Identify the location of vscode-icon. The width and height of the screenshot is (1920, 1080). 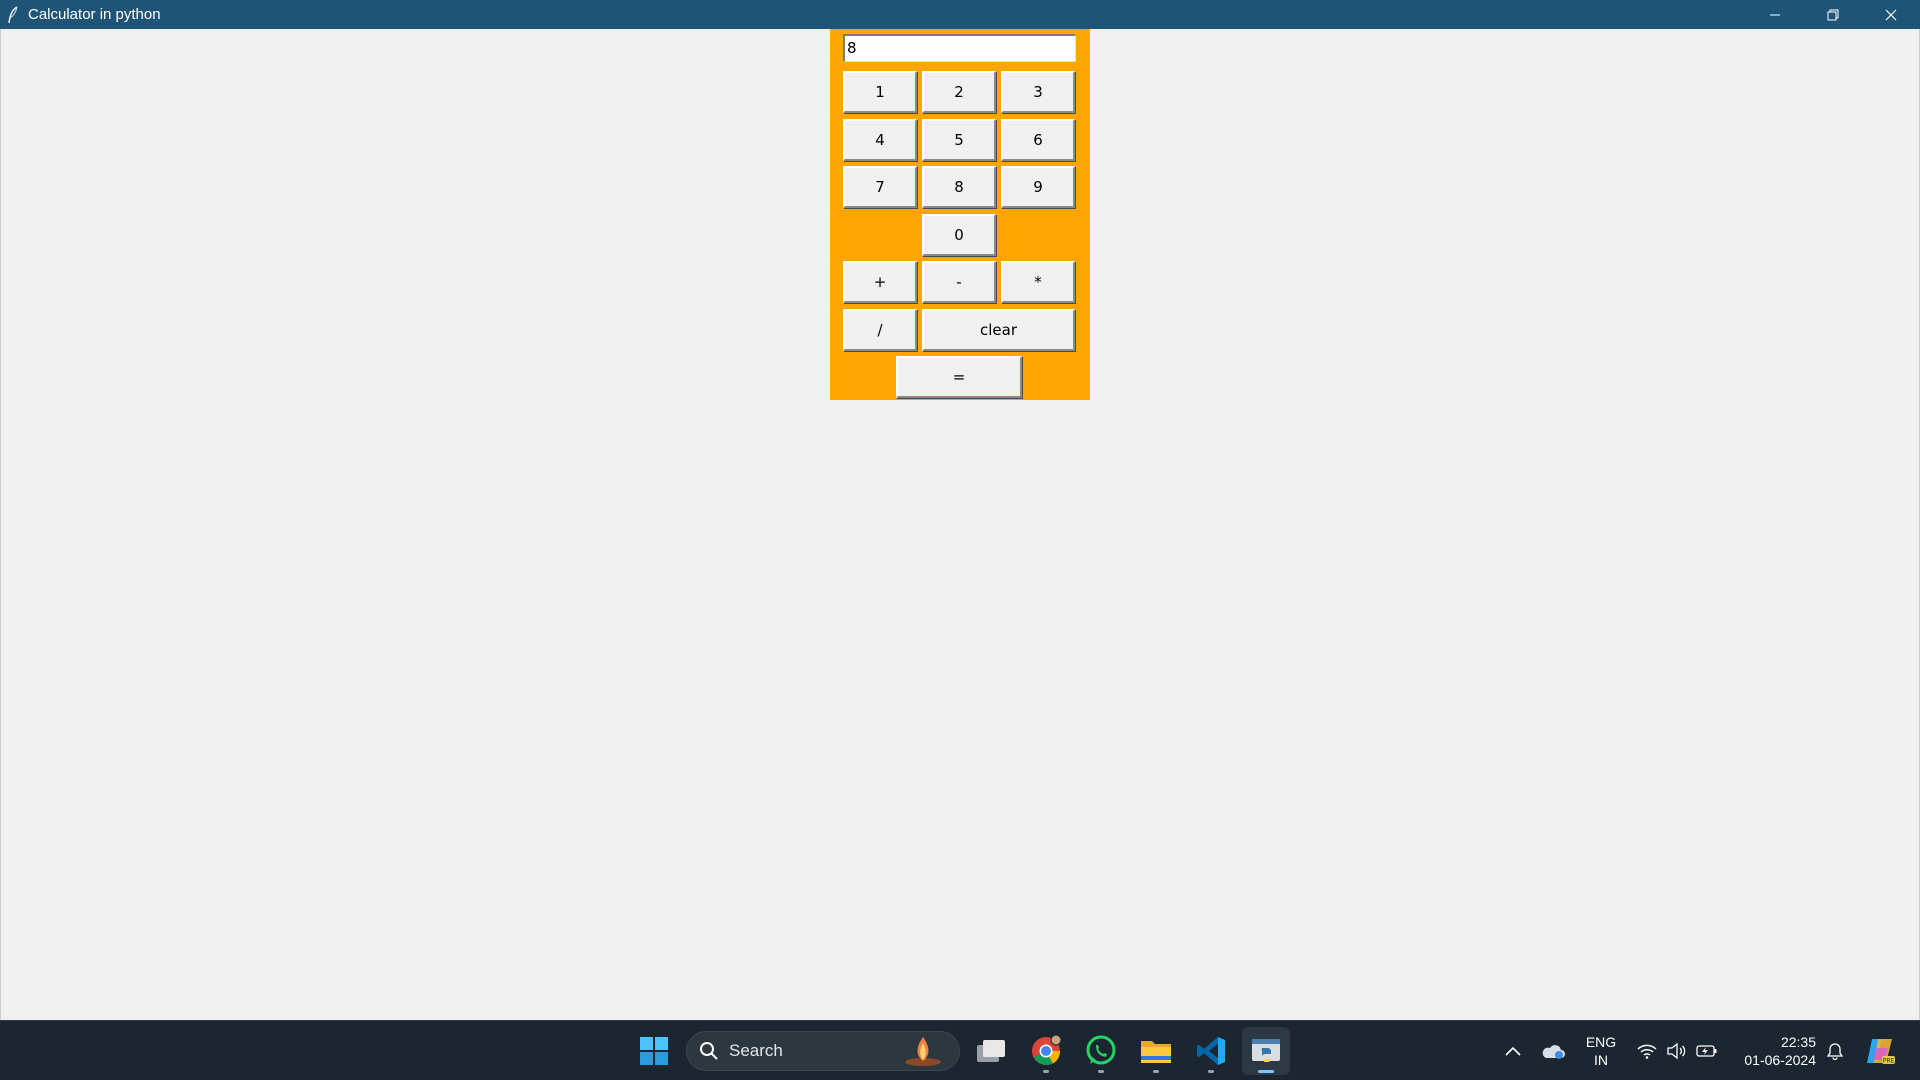
(1211, 1051).